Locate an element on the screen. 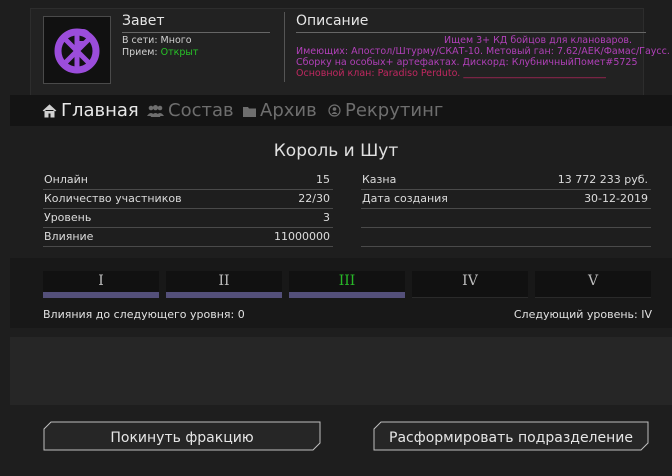 The width and height of the screenshot is (672, 476). level-label: I is located at coordinates (101, 281).